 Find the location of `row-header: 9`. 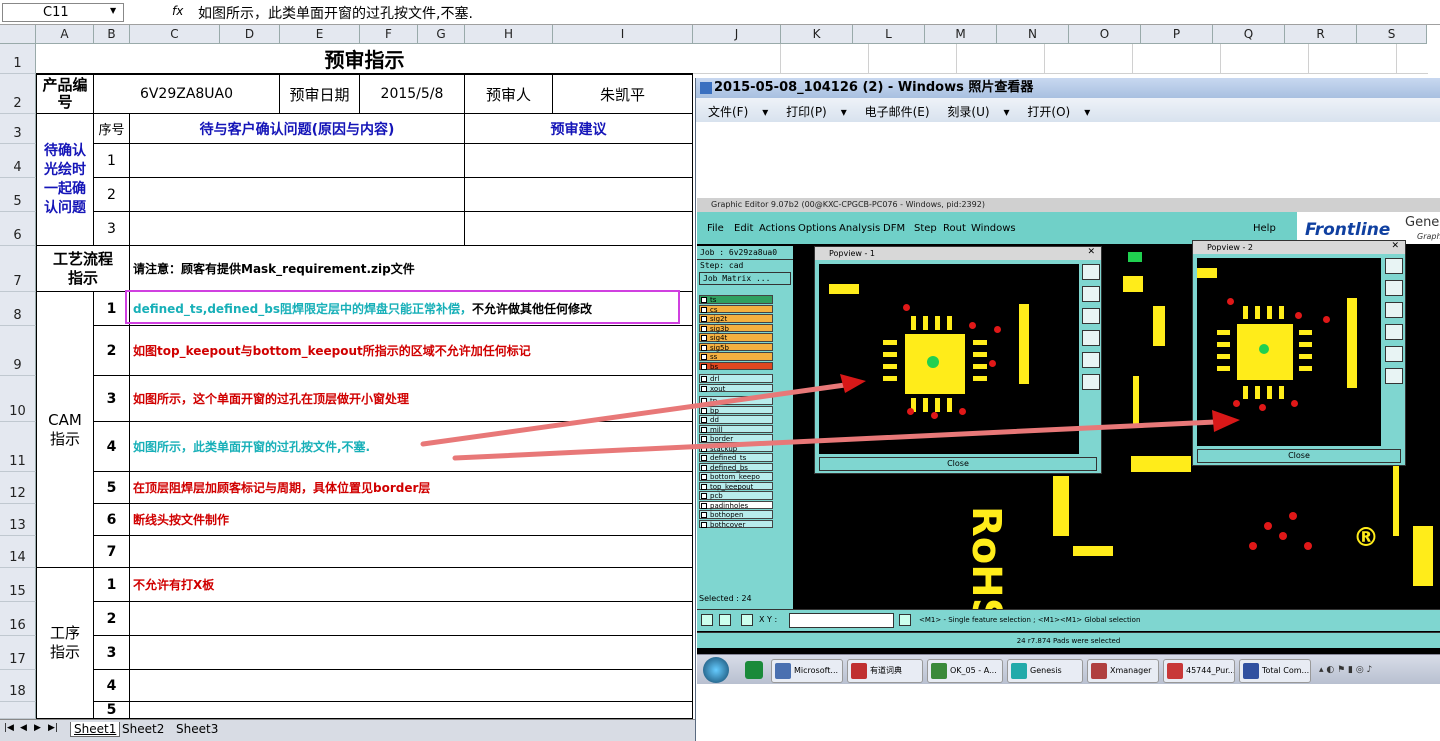

row-header: 9 is located at coordinates (18, 351).